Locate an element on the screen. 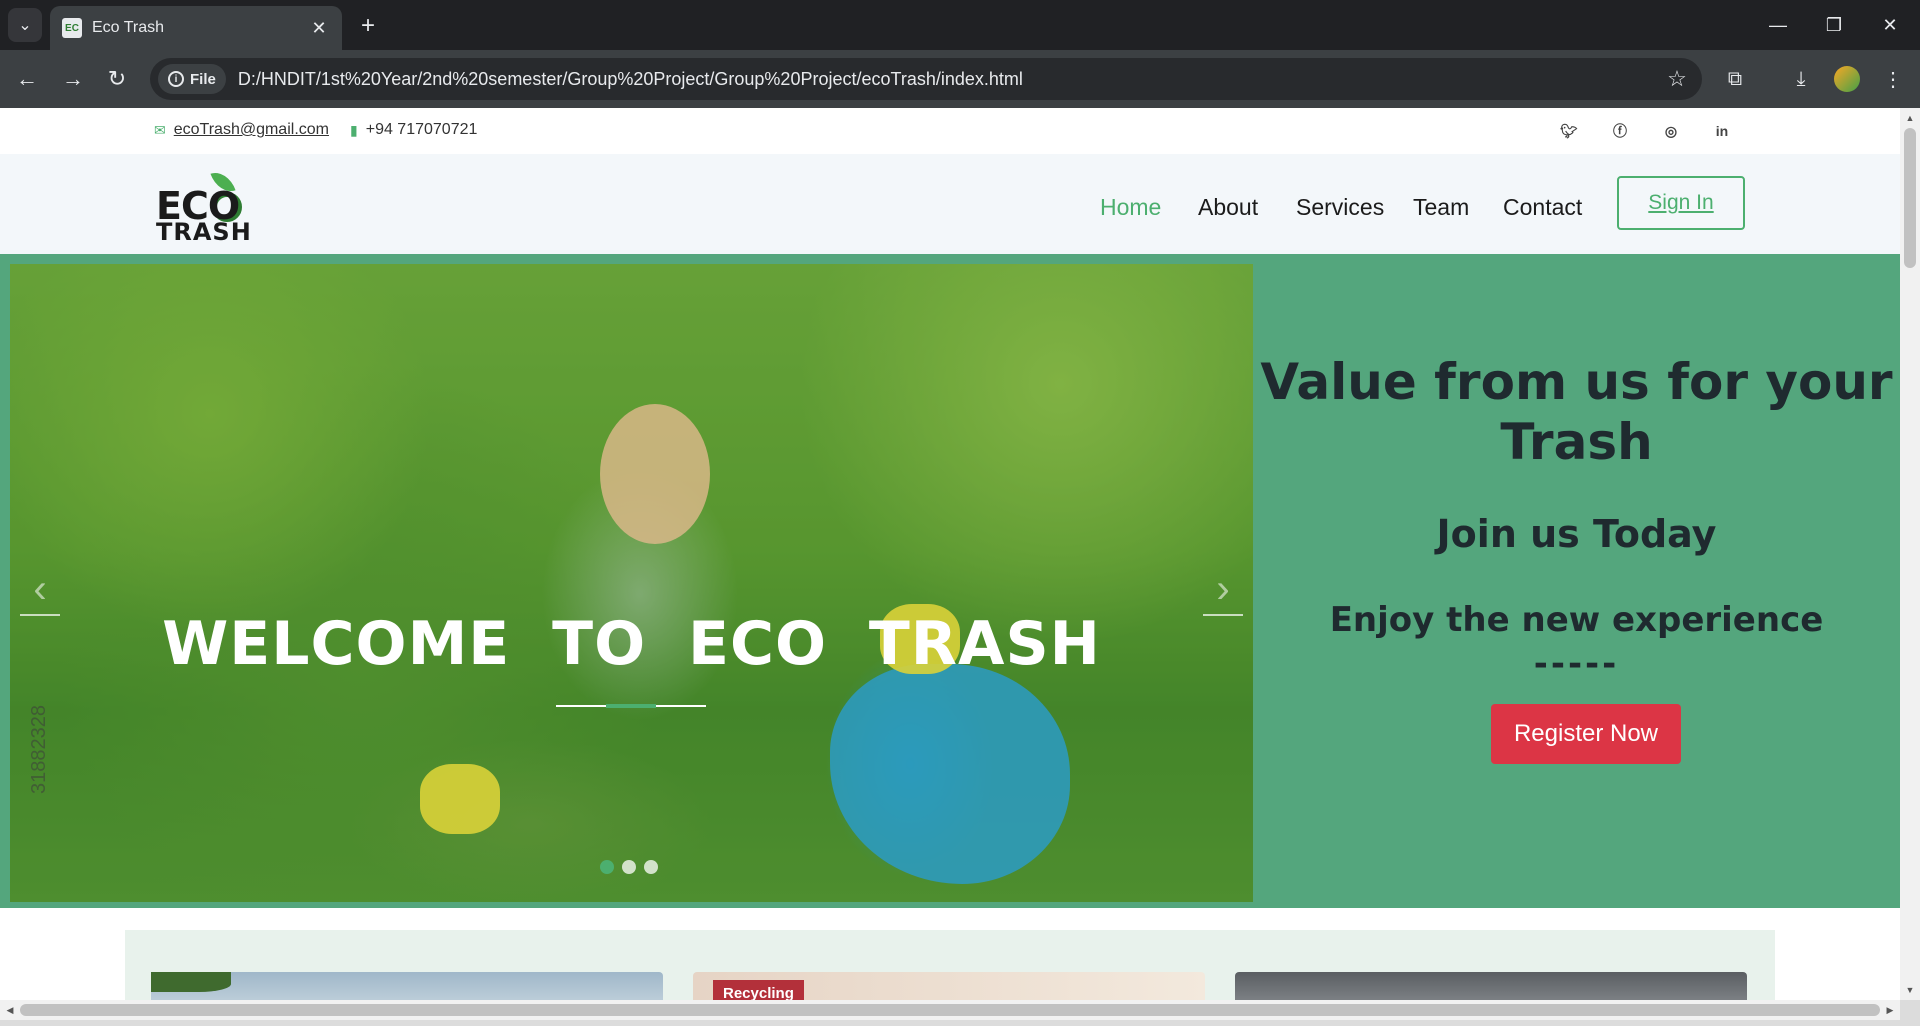  extensions-icon: ⧉ is located at coordinates (1735, 79).